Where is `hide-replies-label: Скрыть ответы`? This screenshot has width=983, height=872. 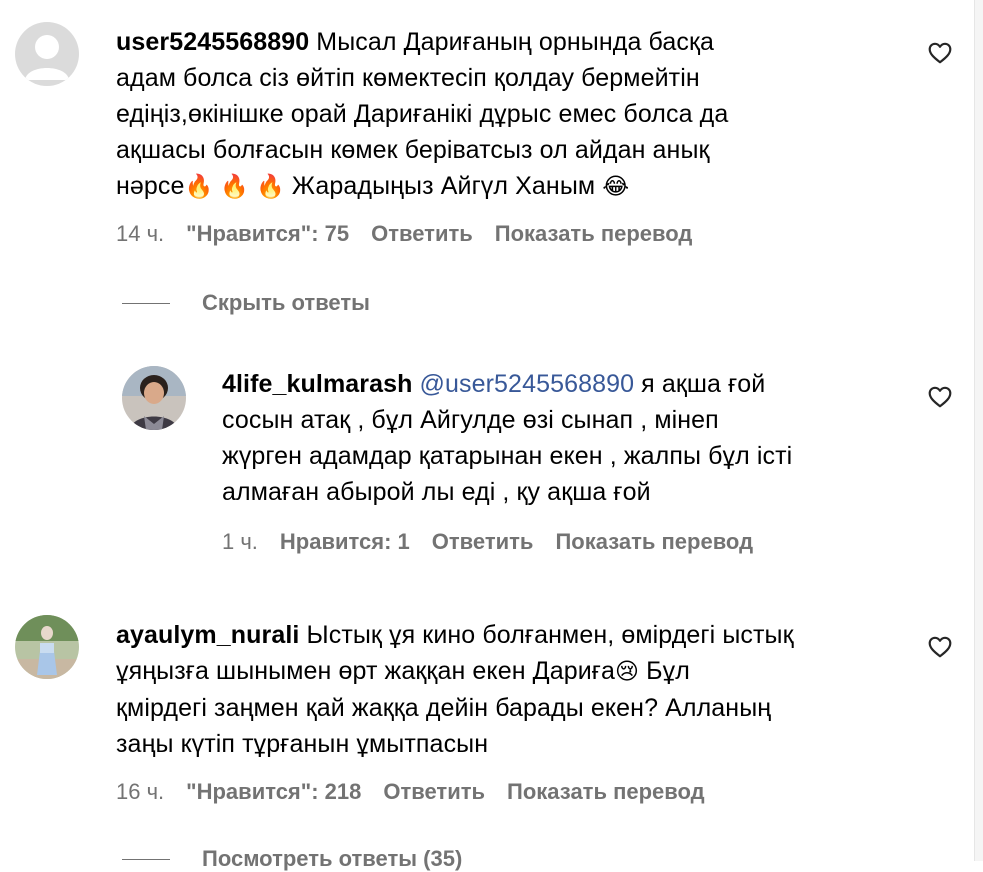
hide-replies-label: Скрыть ответы is located at coordinates (286, 302).